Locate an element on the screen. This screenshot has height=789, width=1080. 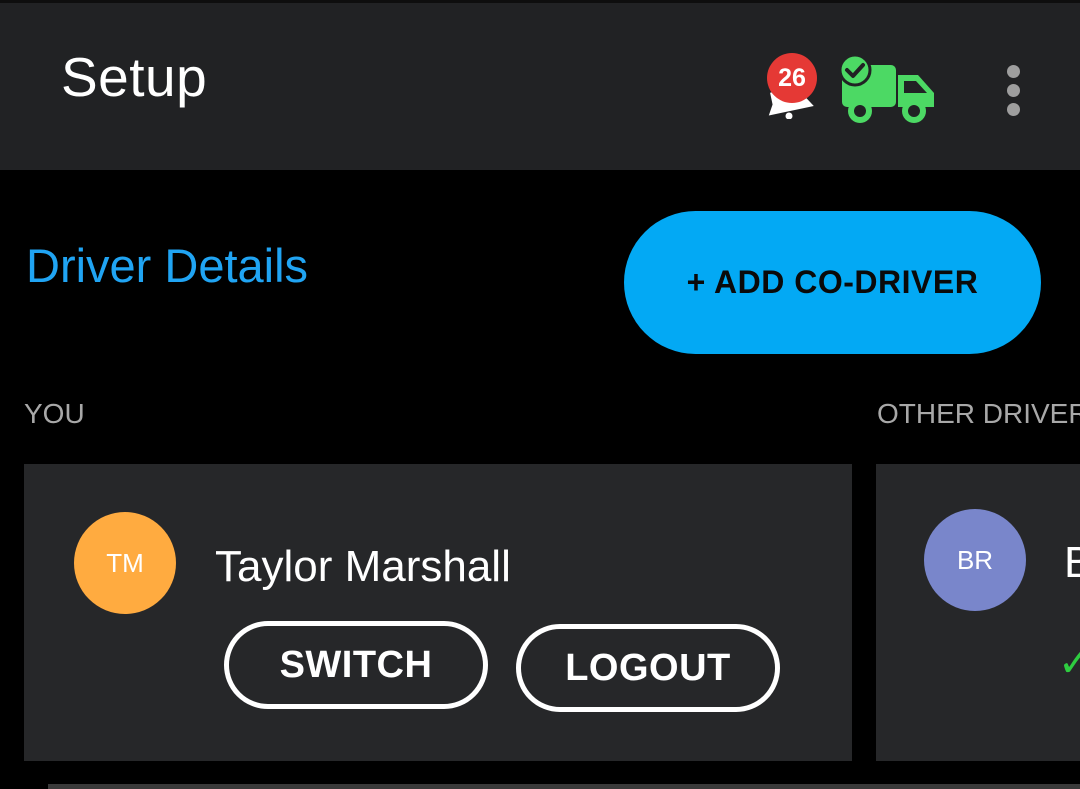
other-driver-name: B is located at coordinates (1072, 562).